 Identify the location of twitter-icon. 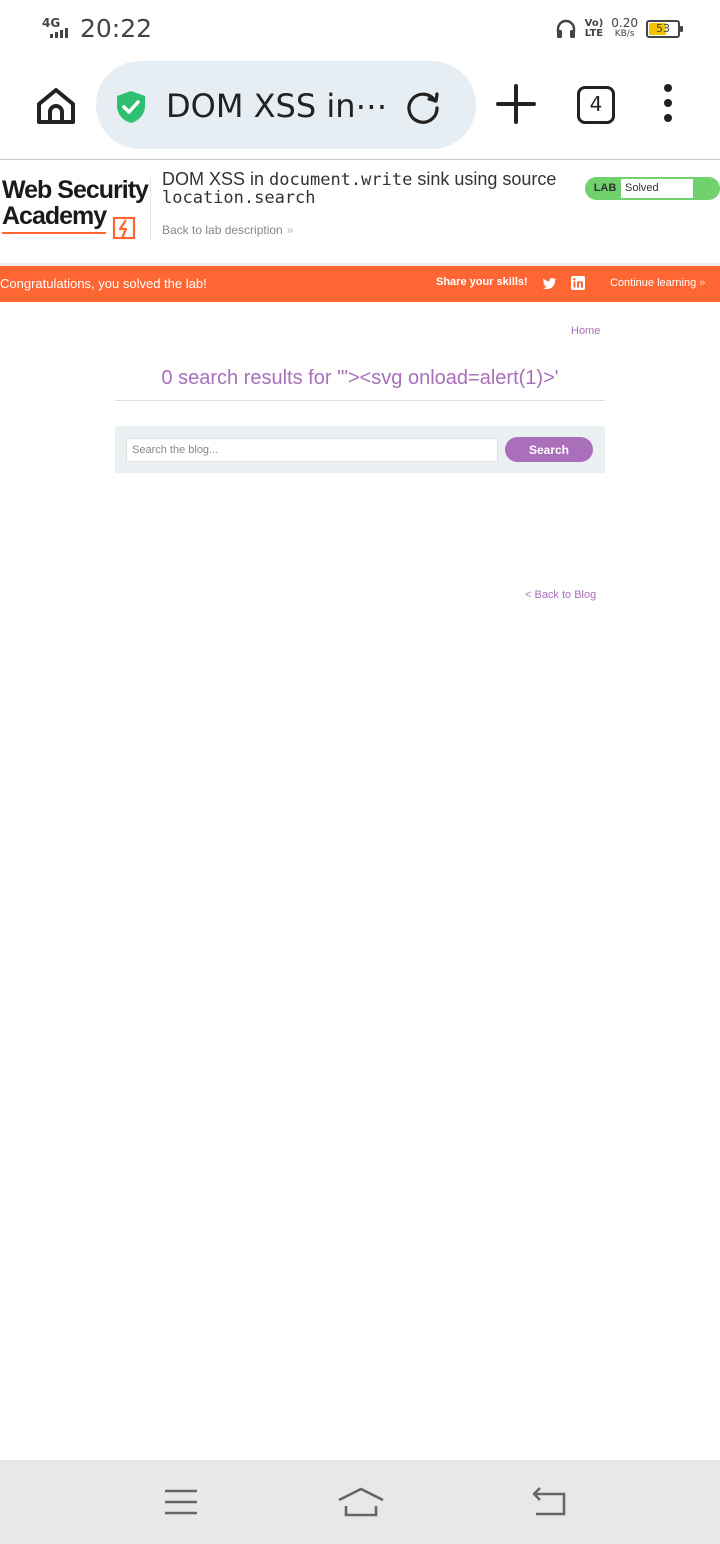
(549, 284).